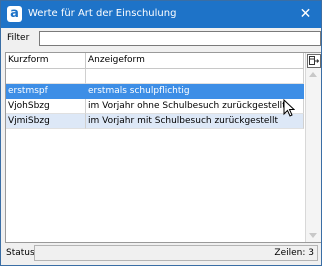  What do you see at coordinates (46, 60) in the screenshot?
I see `column-header-kurzform: Kurzform` at bounding box center [46, 60].